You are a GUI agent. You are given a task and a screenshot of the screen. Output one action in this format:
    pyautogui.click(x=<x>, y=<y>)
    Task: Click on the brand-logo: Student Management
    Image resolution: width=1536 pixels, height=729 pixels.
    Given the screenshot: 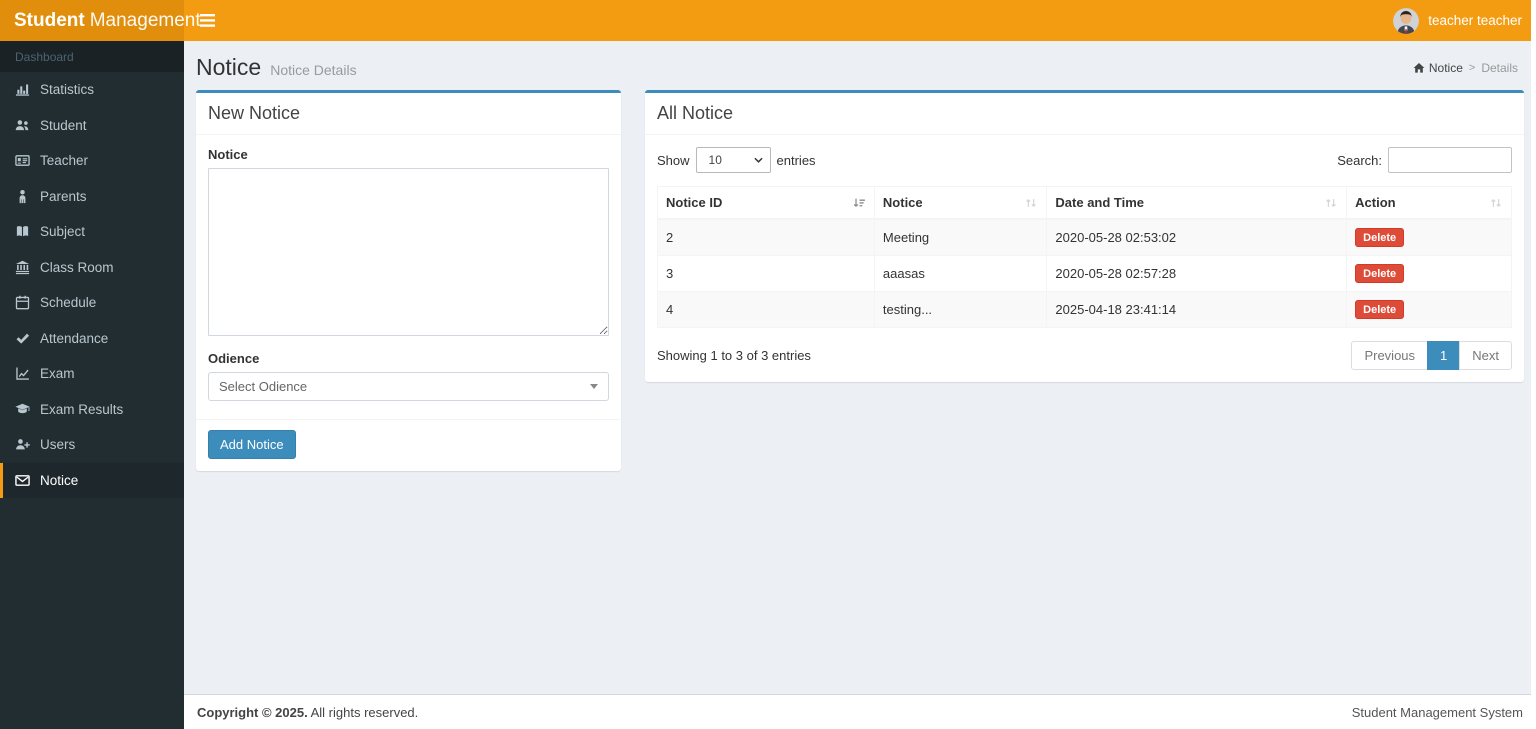 What is the action you would take?
    pyautogui.click(x=100, y=20)
    